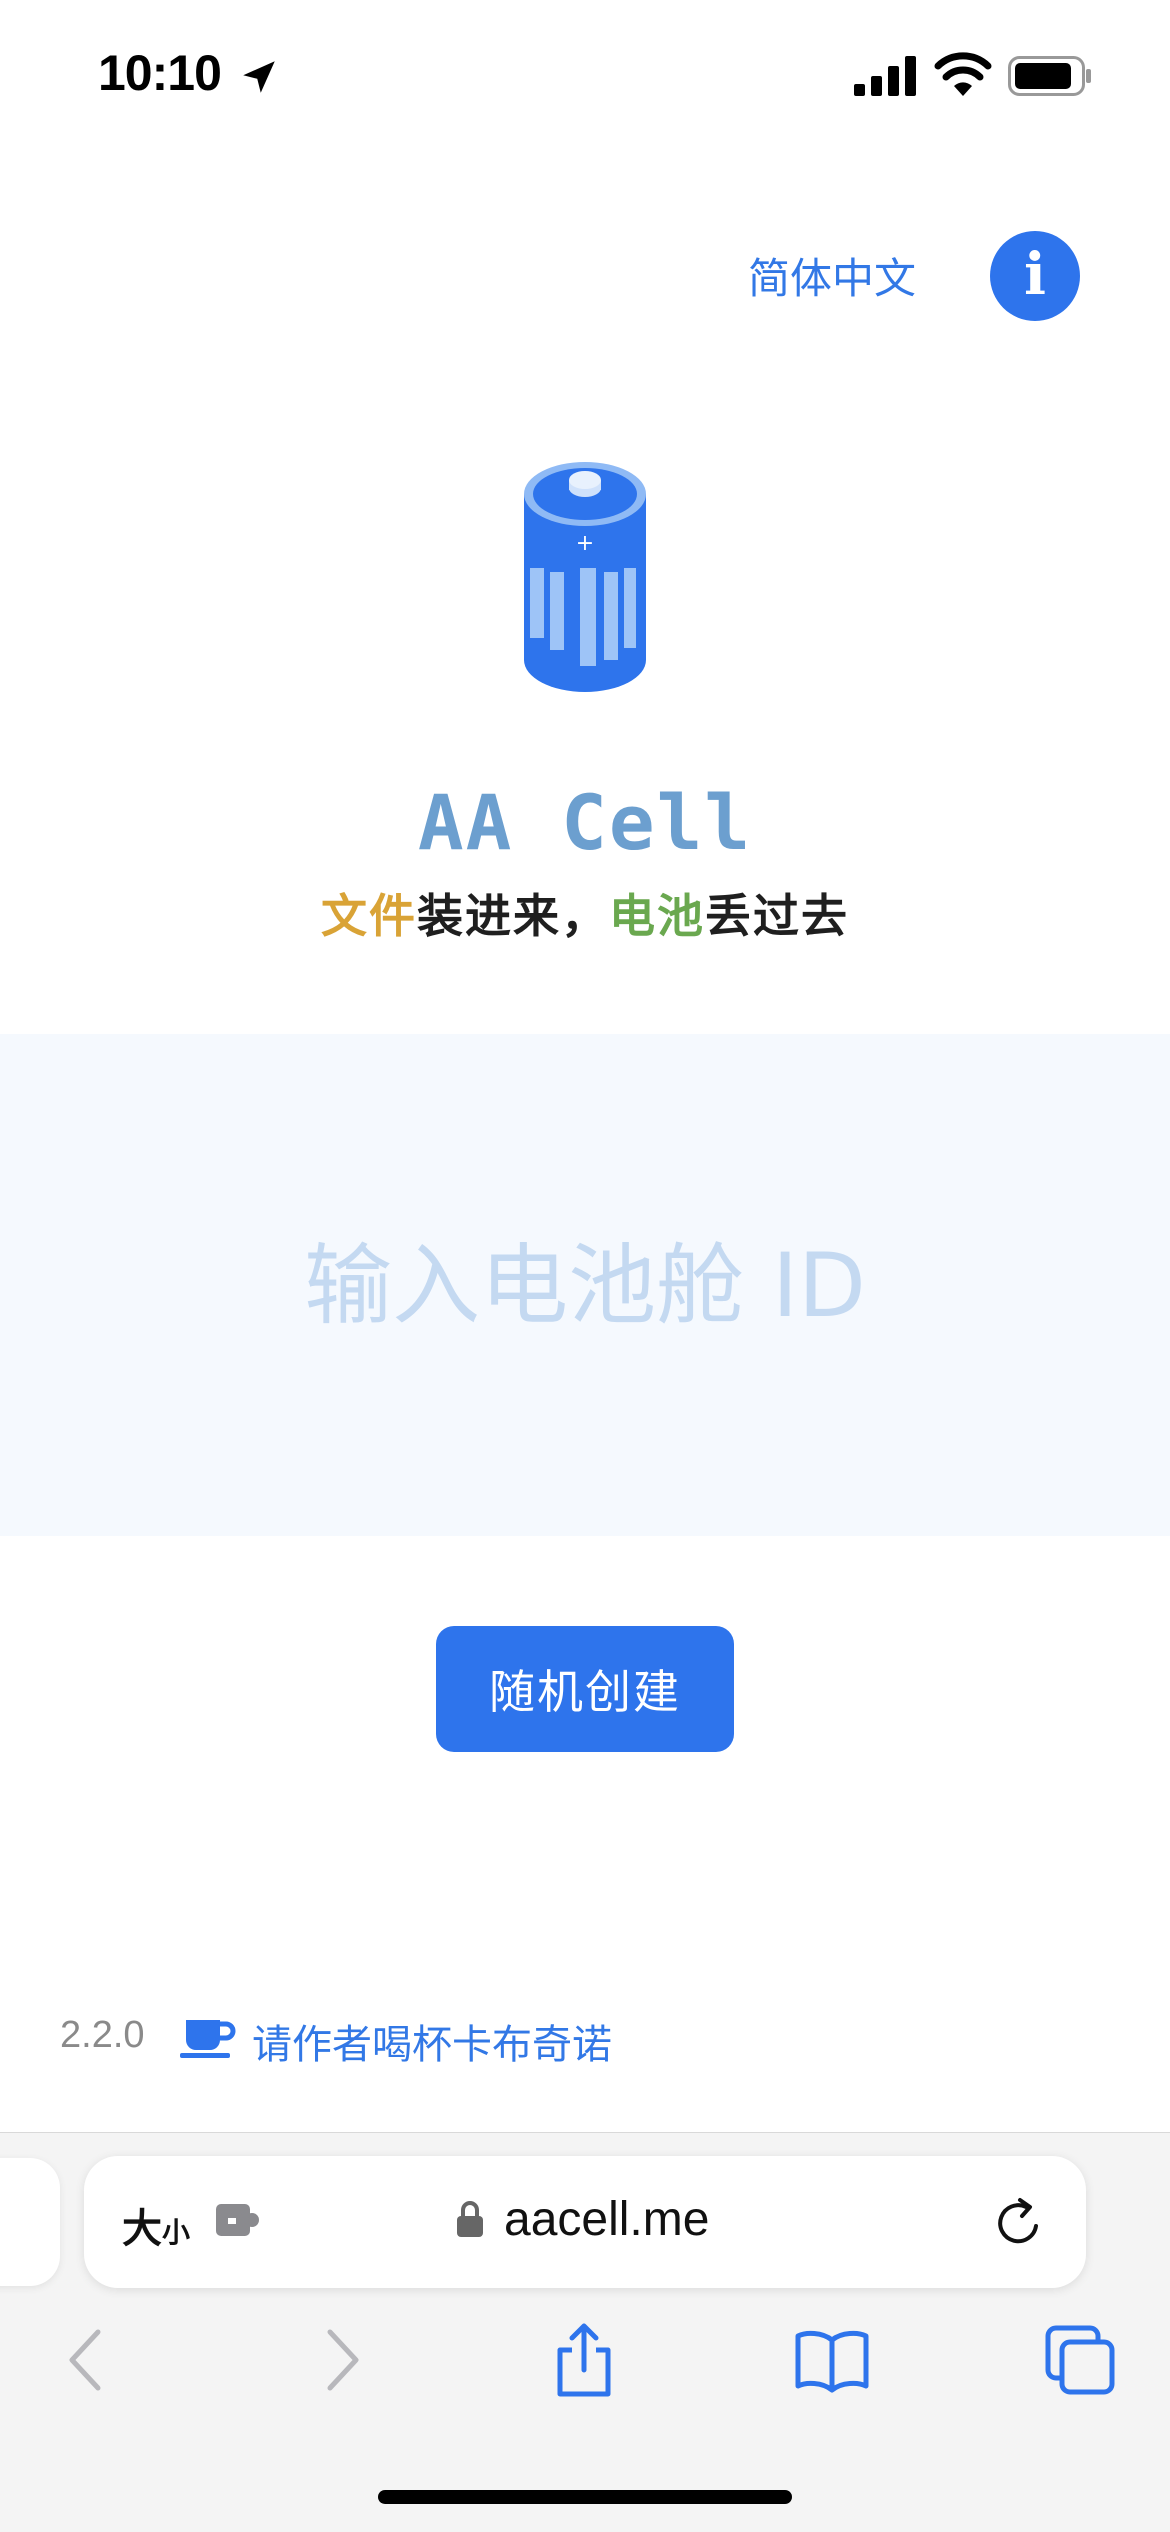 This screenshot has width=1170, height=2532. Describe the element at coordinates (585, 1689) in the screenshot. I see `random-create-button: 随机创建` at that location.